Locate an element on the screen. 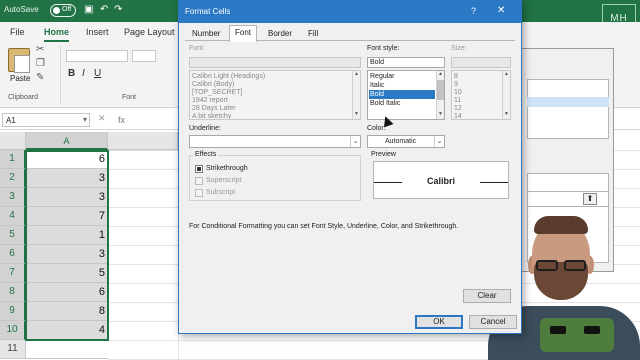  underline-icon: U is located at coordinates (97, 73).